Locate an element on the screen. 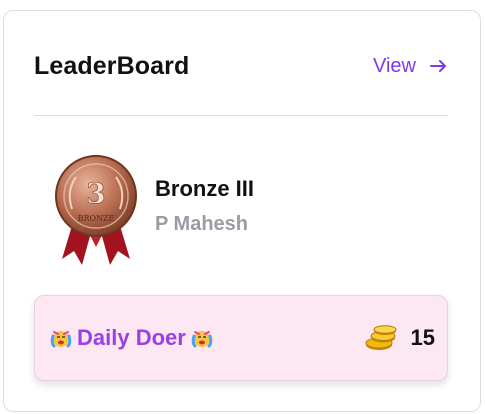 This screenshot has width=485, height=414. coin-group: 15 is located at coordinates (399, 338).